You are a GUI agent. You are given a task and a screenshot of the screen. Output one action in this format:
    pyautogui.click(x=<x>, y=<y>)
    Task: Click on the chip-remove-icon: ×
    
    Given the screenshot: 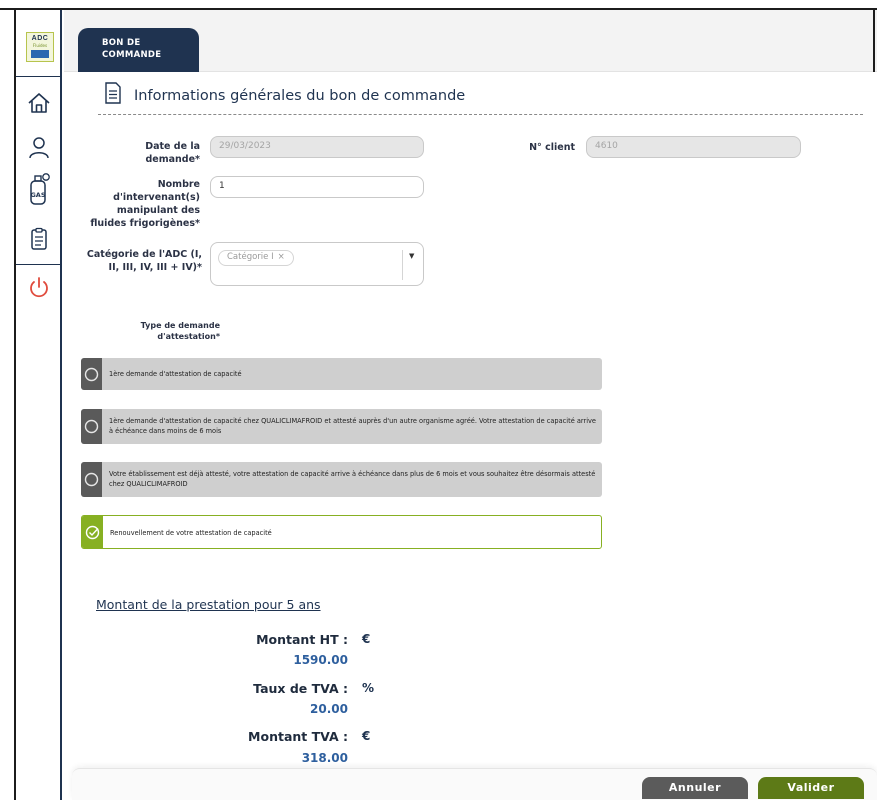 What is the action you would take?
    pyautogui.click(x=281, y=257)
    